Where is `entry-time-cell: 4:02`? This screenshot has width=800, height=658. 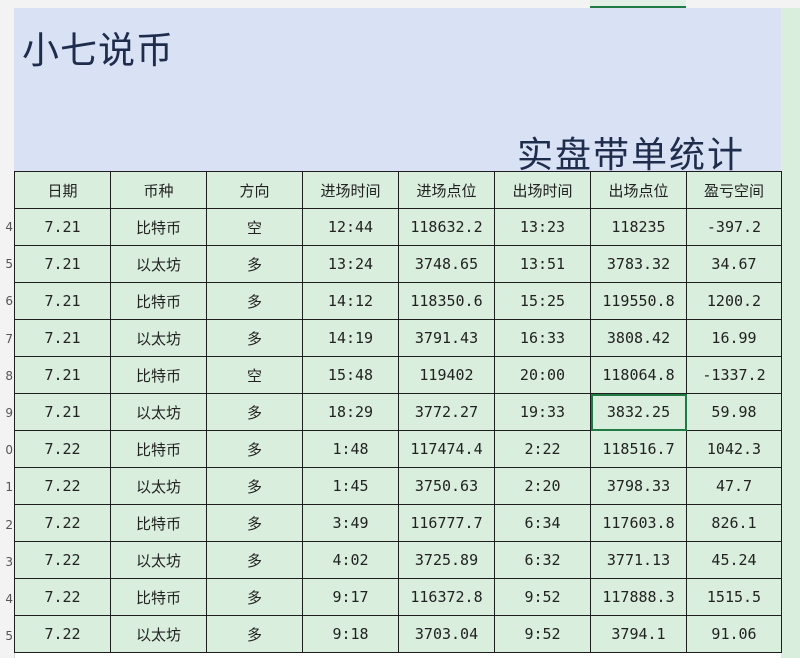
entry-time-cell: 4:02 is located at coordinates (350, 560).